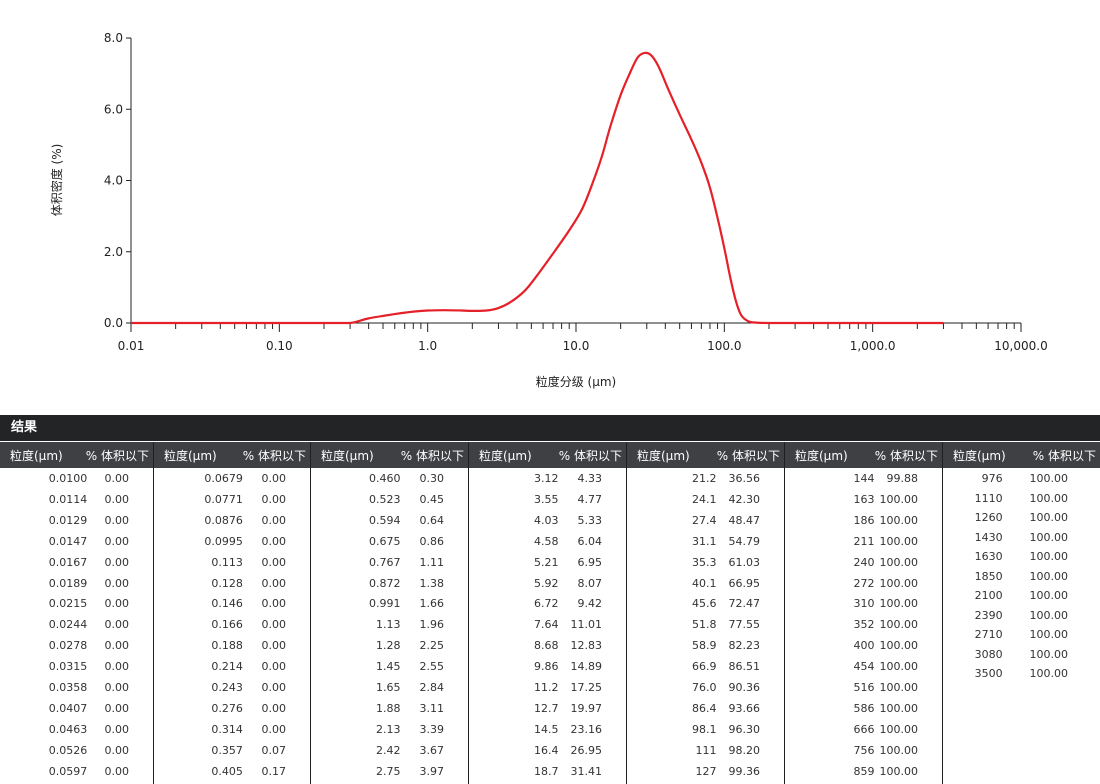 The height and width of the screenshot is (784, 1100). I want to click on table-row: 18.7 31.41, so click(547, 772).